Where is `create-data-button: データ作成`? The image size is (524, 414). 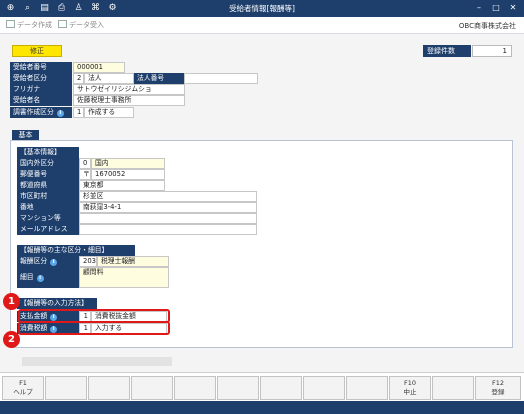
create-data-button: データ作成 is located at coordinates (29, 25).